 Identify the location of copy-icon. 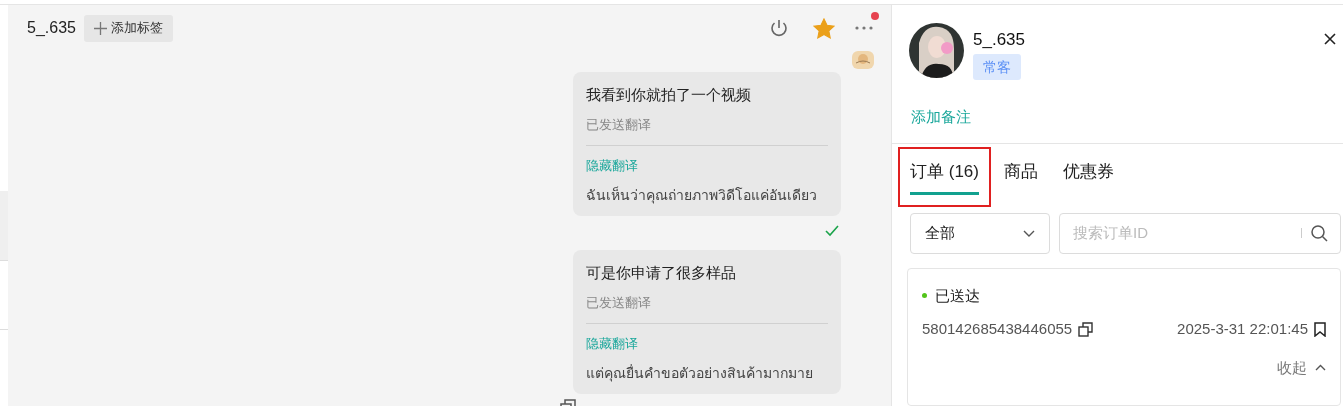
(1086, 329).